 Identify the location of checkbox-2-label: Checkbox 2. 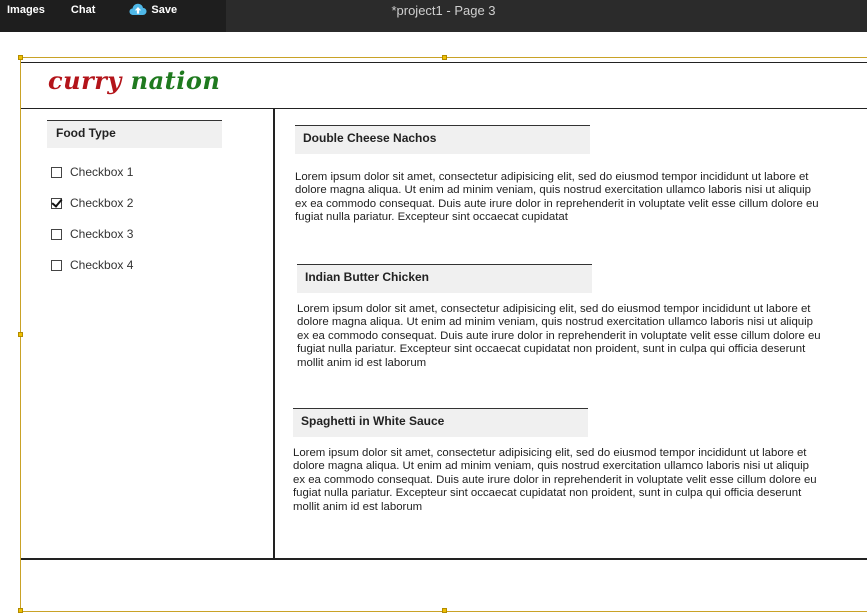
(102, 203).